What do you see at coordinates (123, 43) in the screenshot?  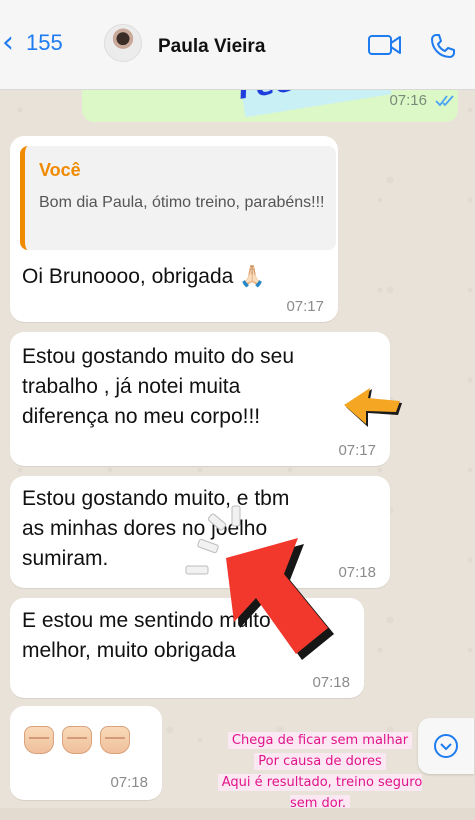 I see `contact-avatar` at bounding box center [123, 43].